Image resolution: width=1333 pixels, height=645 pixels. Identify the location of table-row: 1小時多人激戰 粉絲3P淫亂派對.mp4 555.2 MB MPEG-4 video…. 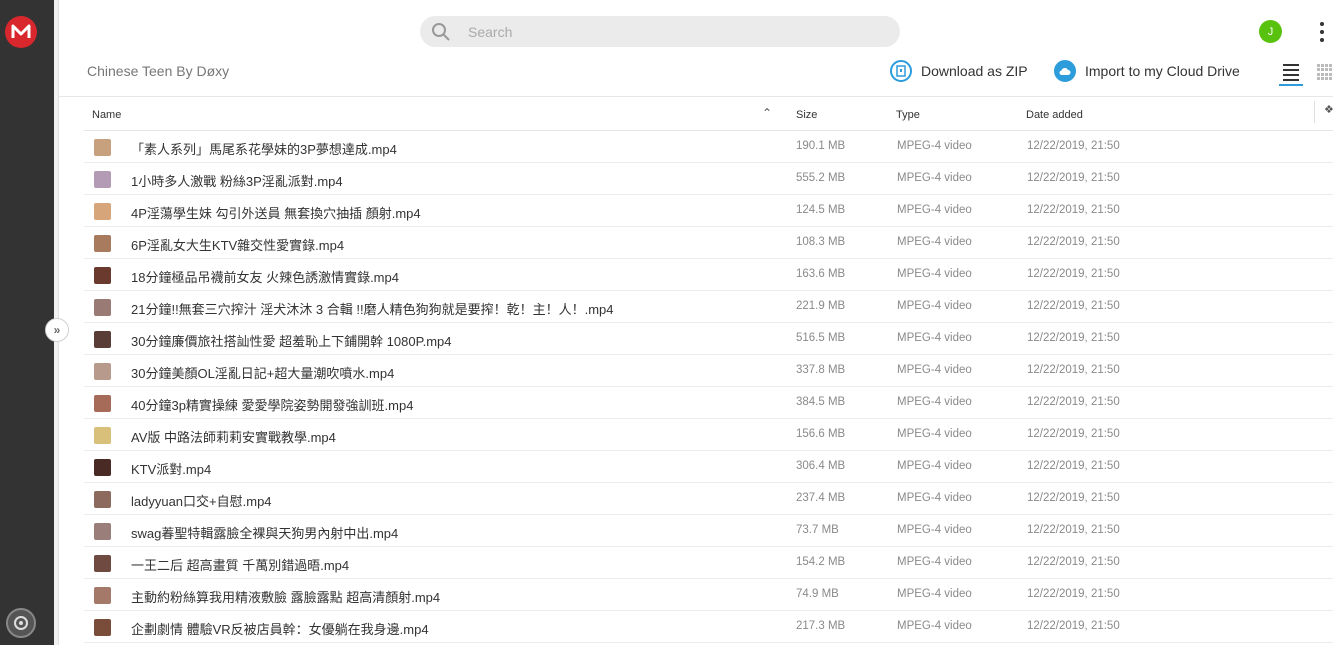
(708, 179).